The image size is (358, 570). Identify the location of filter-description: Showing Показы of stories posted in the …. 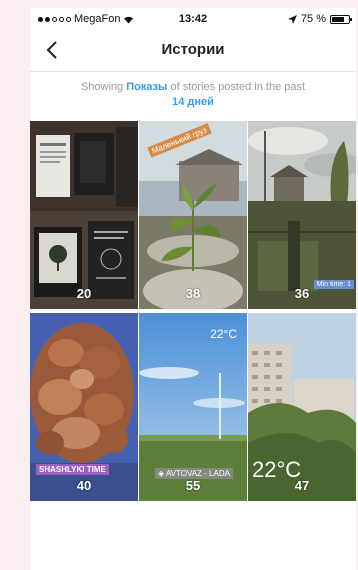
(193, 95).